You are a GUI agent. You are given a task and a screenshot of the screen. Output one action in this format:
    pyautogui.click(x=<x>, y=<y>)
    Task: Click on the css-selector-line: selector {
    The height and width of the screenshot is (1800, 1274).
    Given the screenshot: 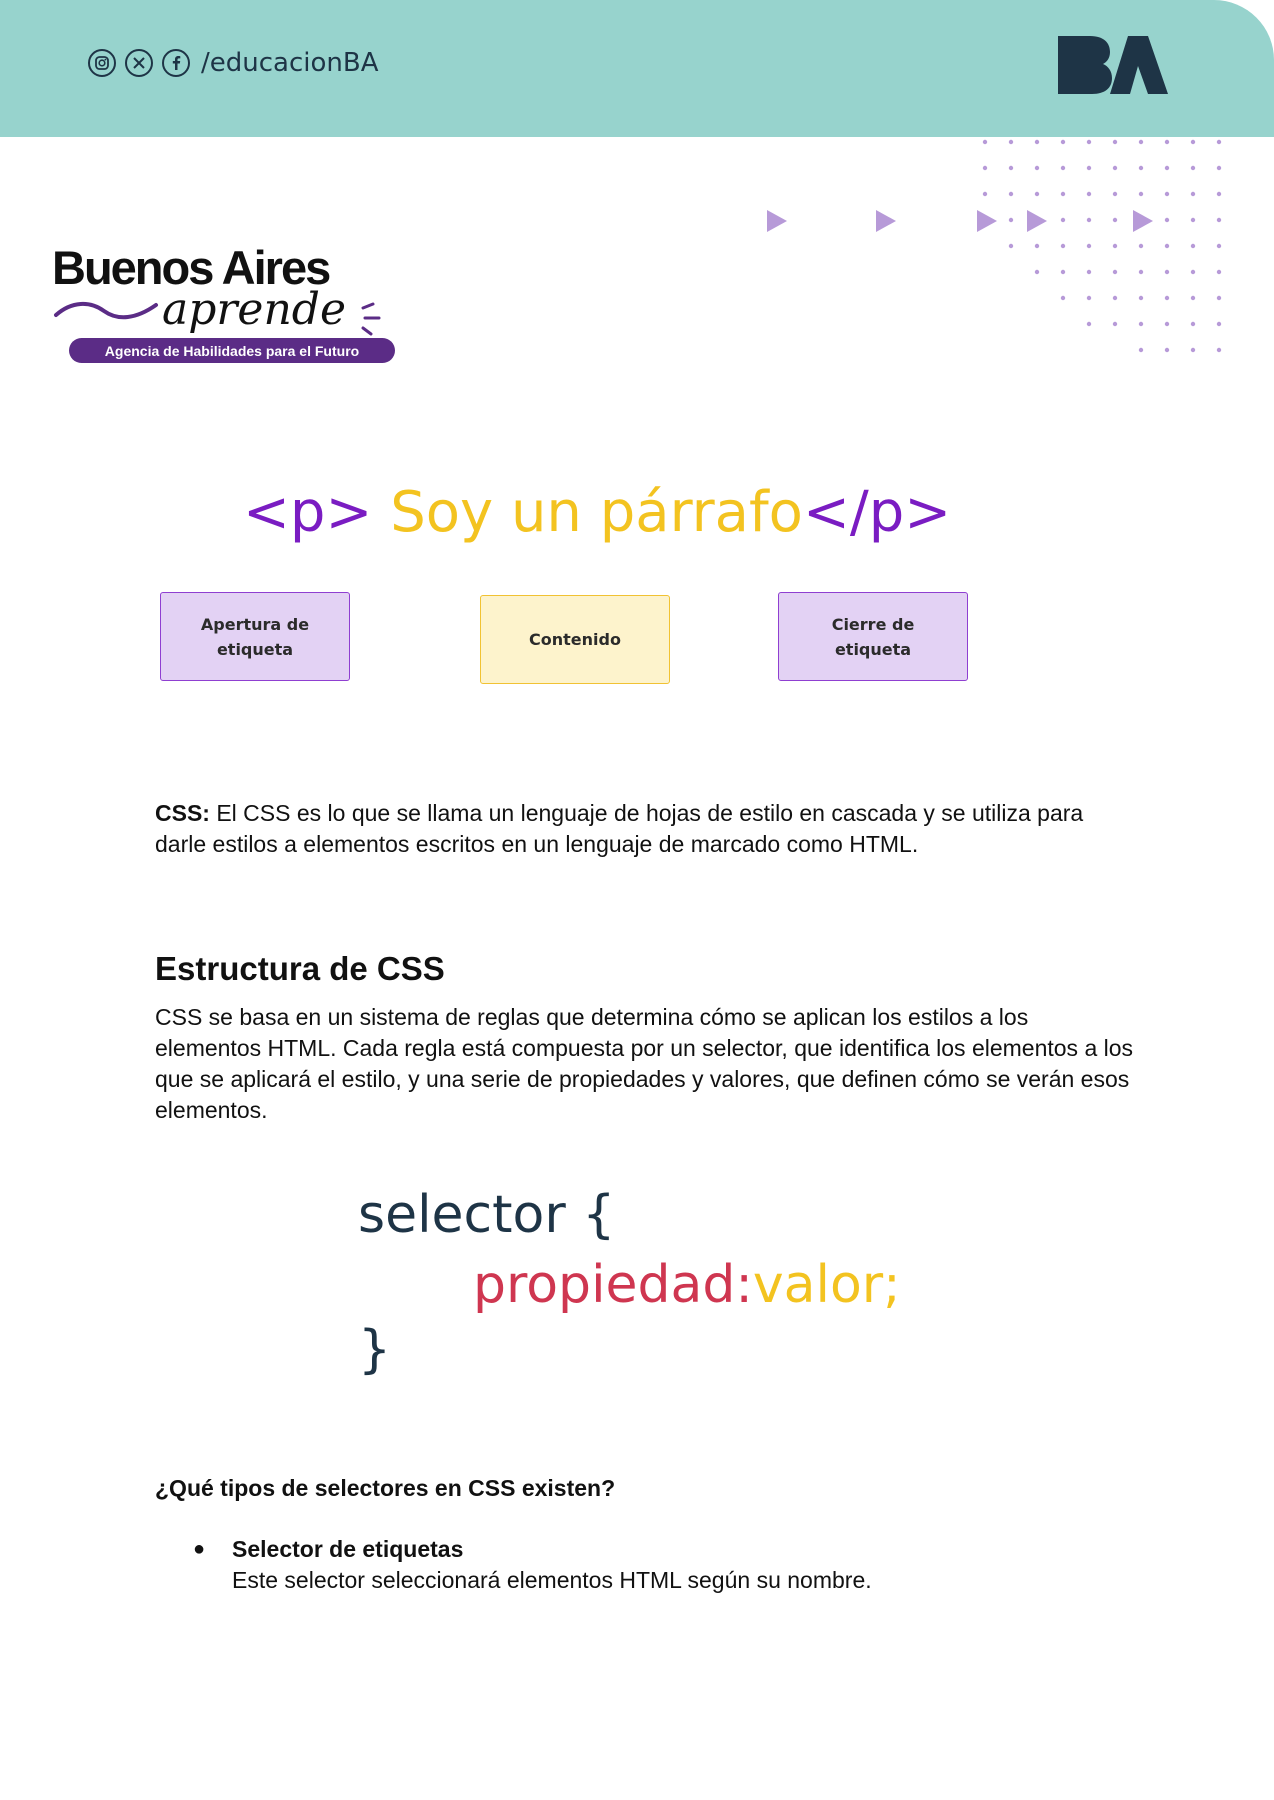 What is the action you would take?
    pyautogui.click(x=487, y=1215)
    